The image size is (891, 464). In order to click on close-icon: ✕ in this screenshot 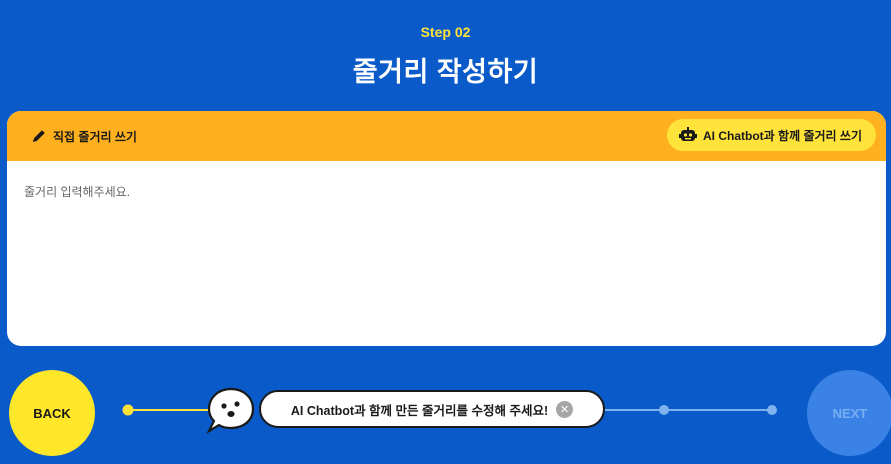, I will do `click(565, 409)`.